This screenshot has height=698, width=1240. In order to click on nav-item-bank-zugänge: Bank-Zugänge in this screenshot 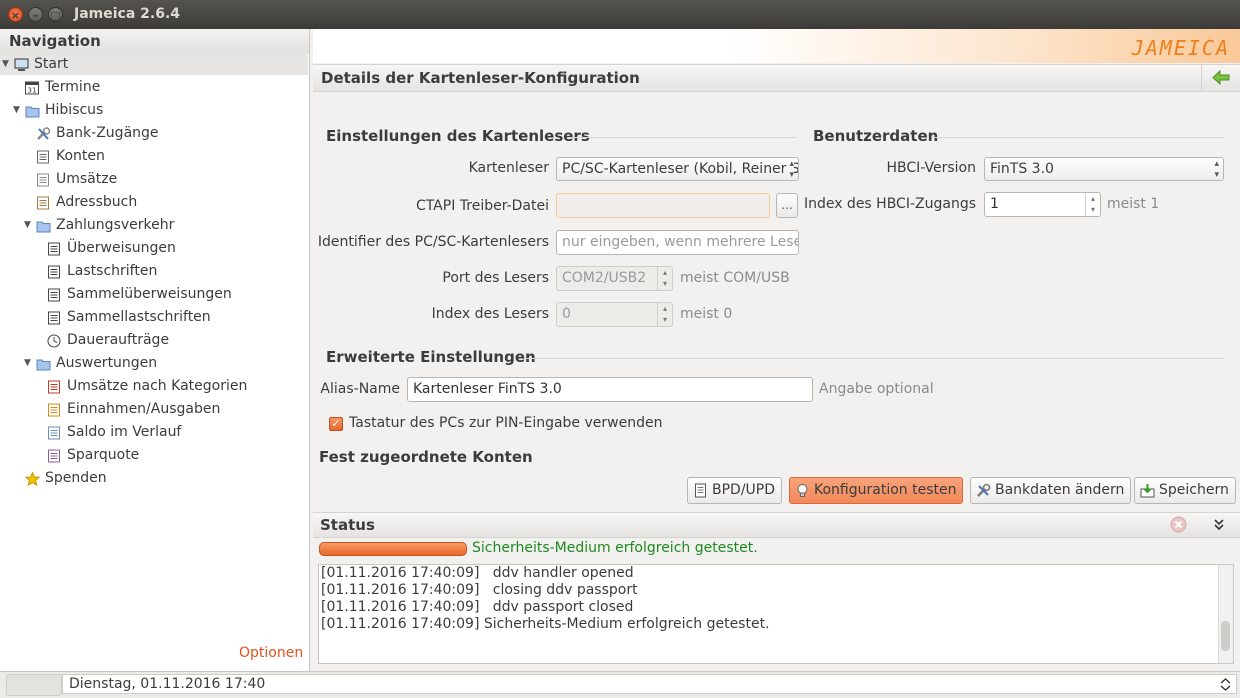, I will do `click(154, 133)`.